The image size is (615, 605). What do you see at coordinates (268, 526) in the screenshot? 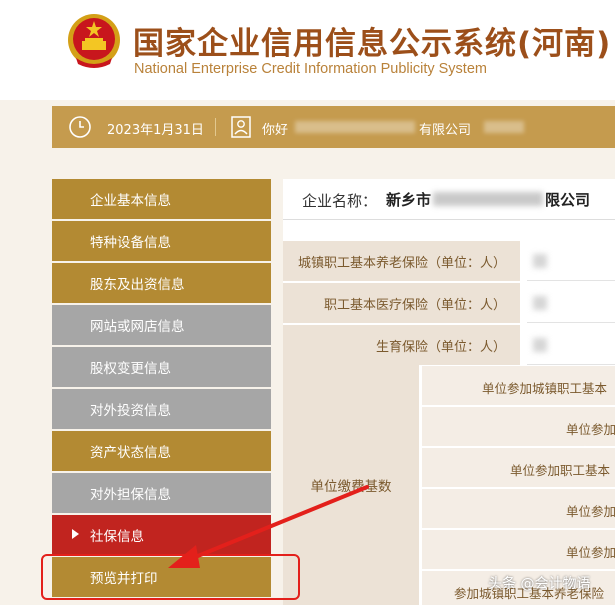
I see `annotation-arrow-icon` at bounding box center [268, 526].